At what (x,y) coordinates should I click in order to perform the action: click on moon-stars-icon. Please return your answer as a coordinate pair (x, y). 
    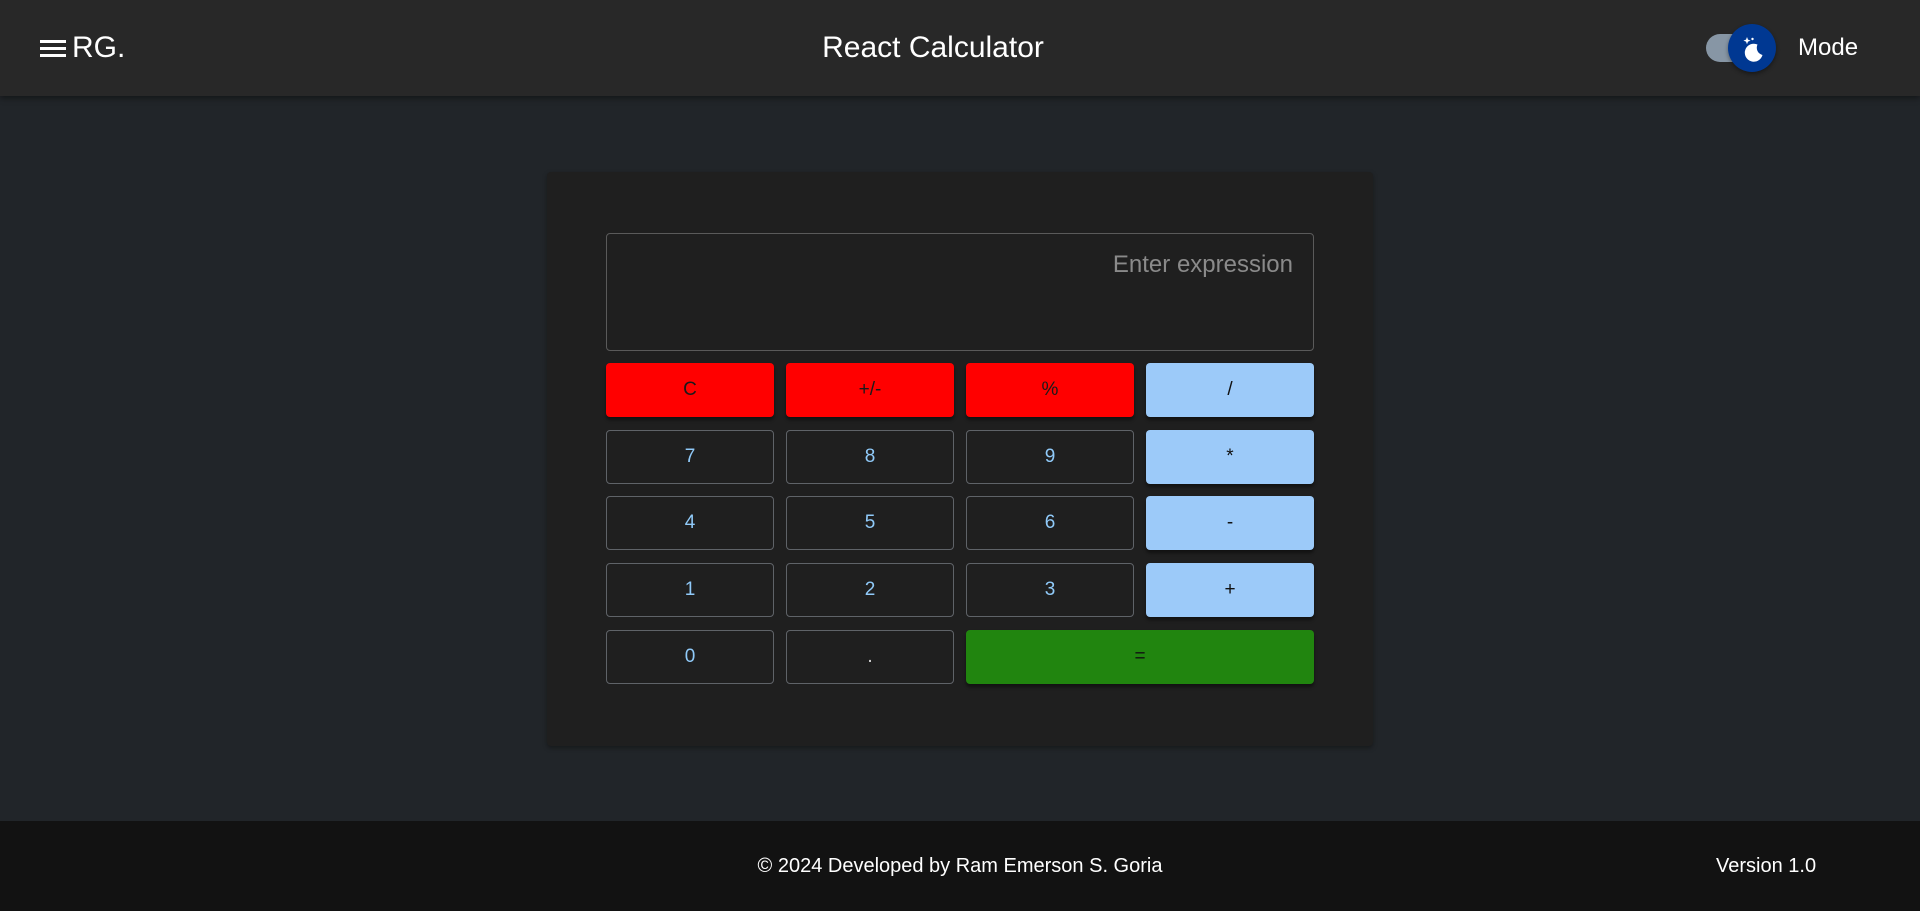
    Looking at the image, I should click on (1753, 49).